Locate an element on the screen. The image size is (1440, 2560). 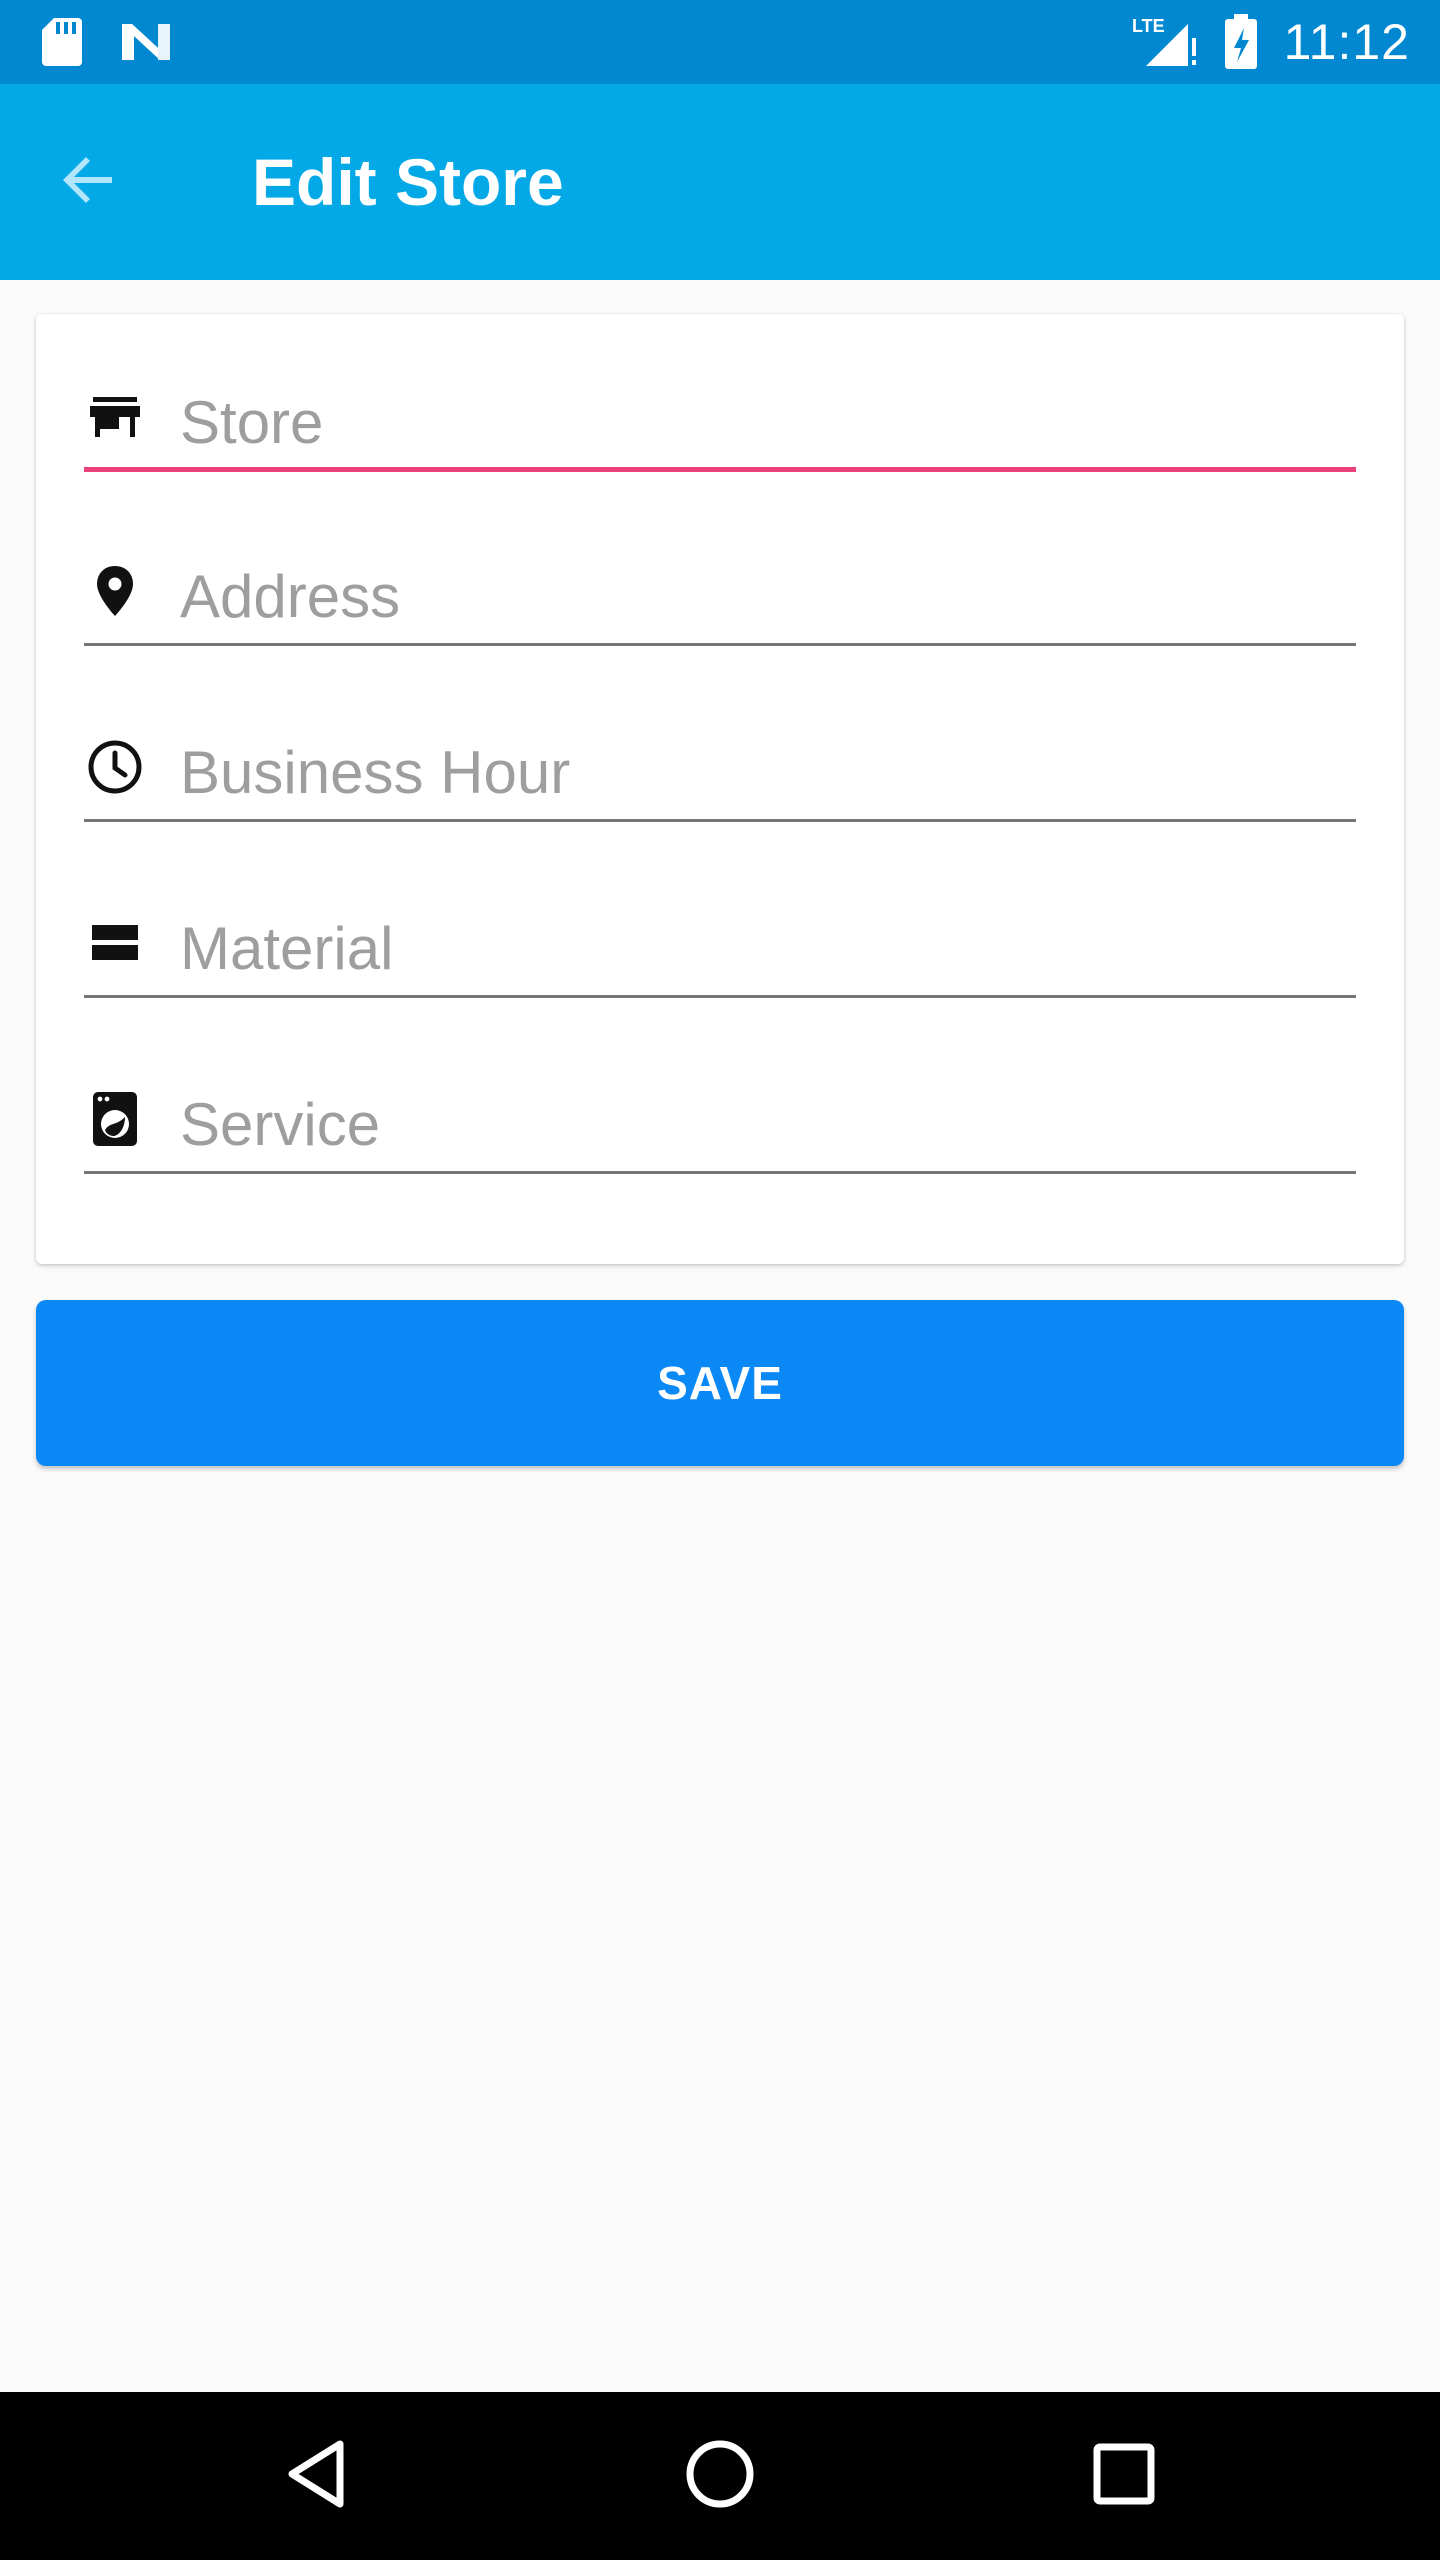
nav-back-button is located at coordinates (316, 2476).